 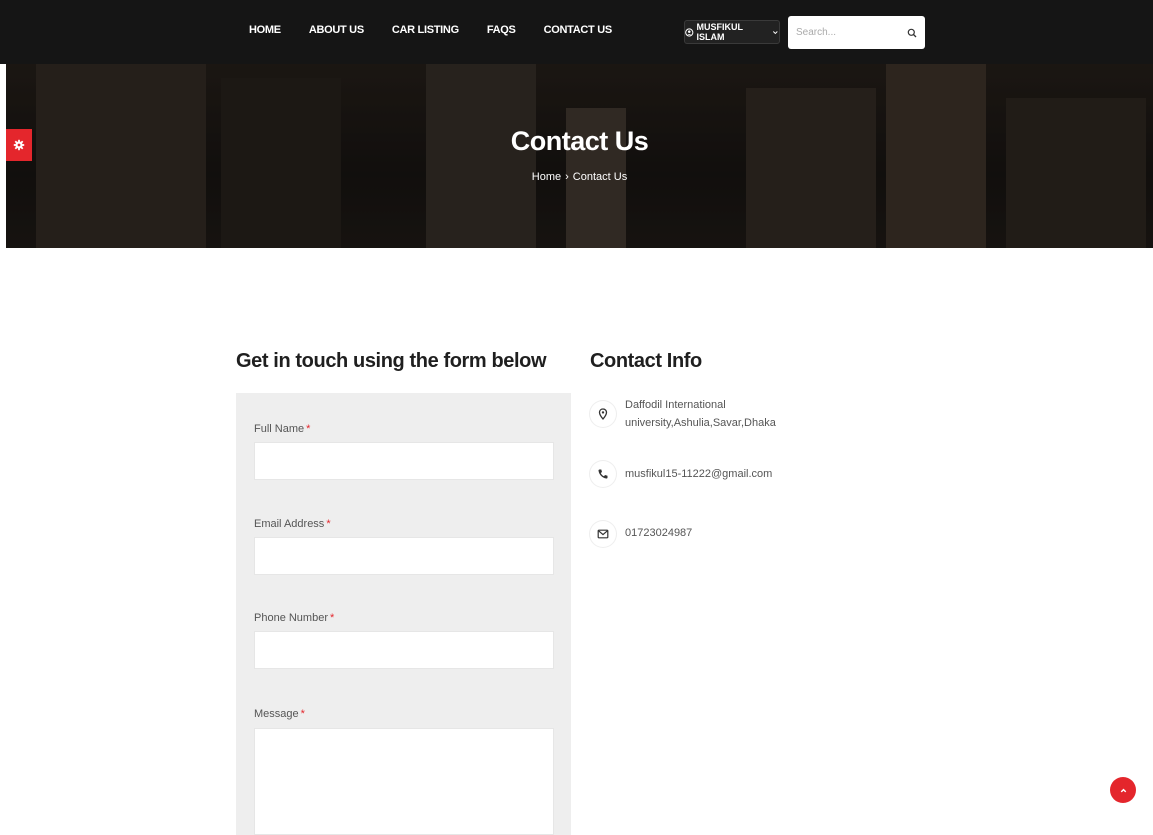 I want to click on contact-email: musfikul15-11222@gmail.com, so click(x=700, y=474).